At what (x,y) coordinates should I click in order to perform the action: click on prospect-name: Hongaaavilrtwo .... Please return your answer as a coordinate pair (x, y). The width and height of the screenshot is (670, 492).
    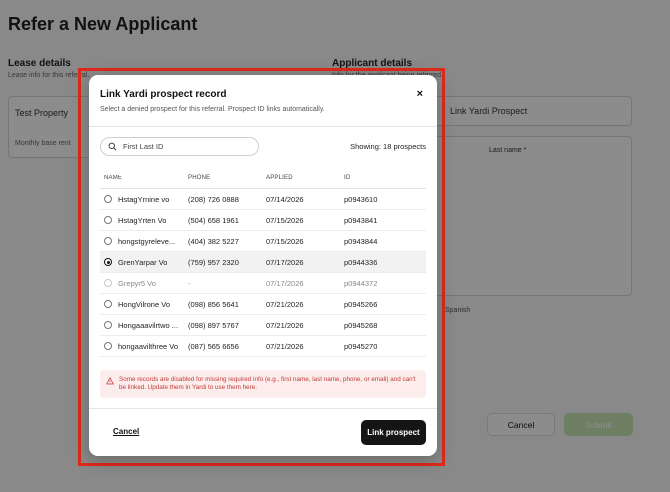
    Looking at the image, I should click on (148, 325).